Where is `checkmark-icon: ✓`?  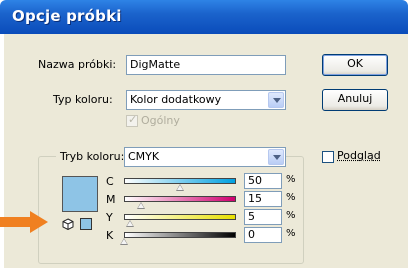 checkmark-icon: ✓ is located at coordinates (133, 119).